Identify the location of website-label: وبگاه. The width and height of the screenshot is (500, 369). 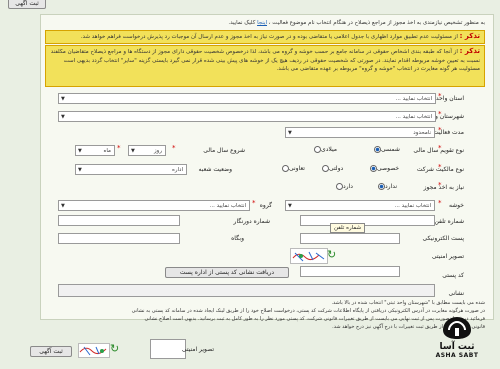
(237, 238).